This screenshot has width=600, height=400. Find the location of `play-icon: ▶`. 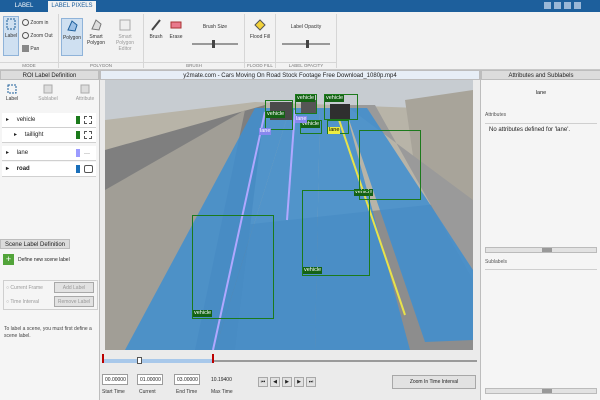

play-icon: ▶ is located at coordinates (287, 382).